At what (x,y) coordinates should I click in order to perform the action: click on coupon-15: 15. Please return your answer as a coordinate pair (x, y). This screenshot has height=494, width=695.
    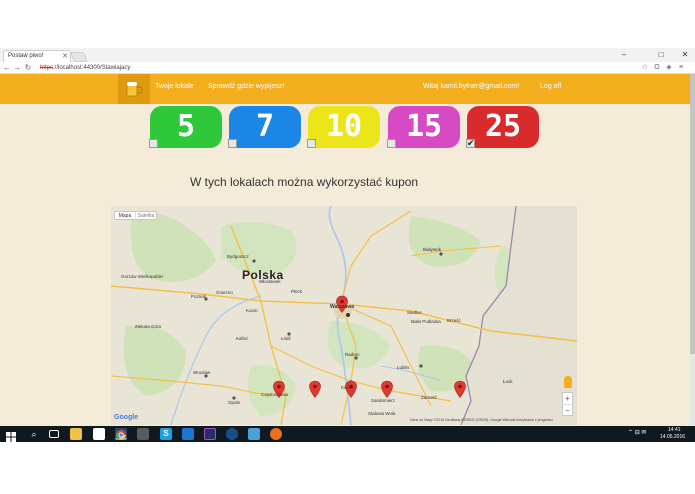
    Looking at the image, I should click on (424, 127).